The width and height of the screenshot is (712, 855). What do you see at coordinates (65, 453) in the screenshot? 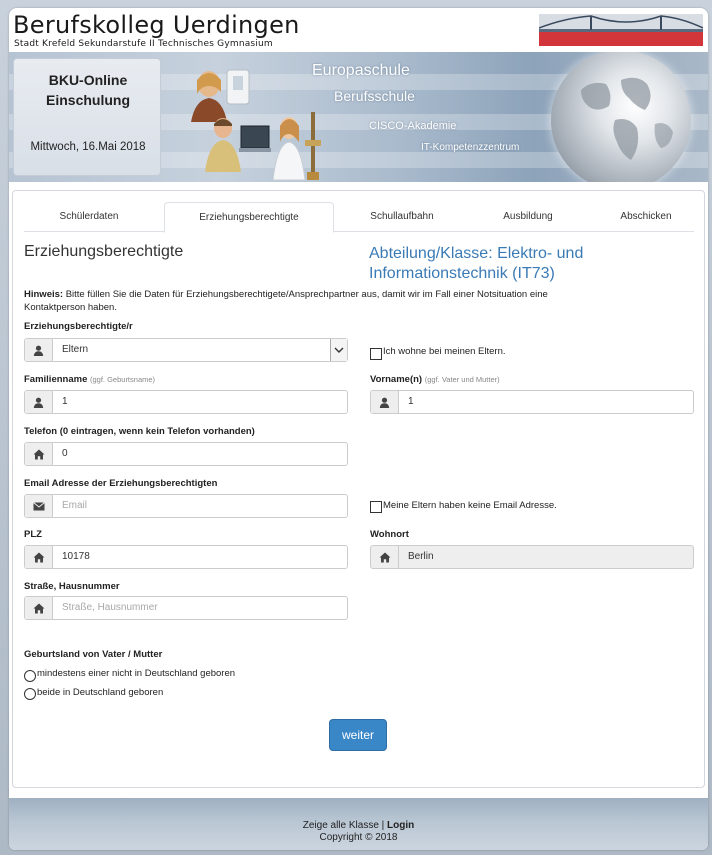
I see `phone-value: 0` at bounding box center [65, 453].